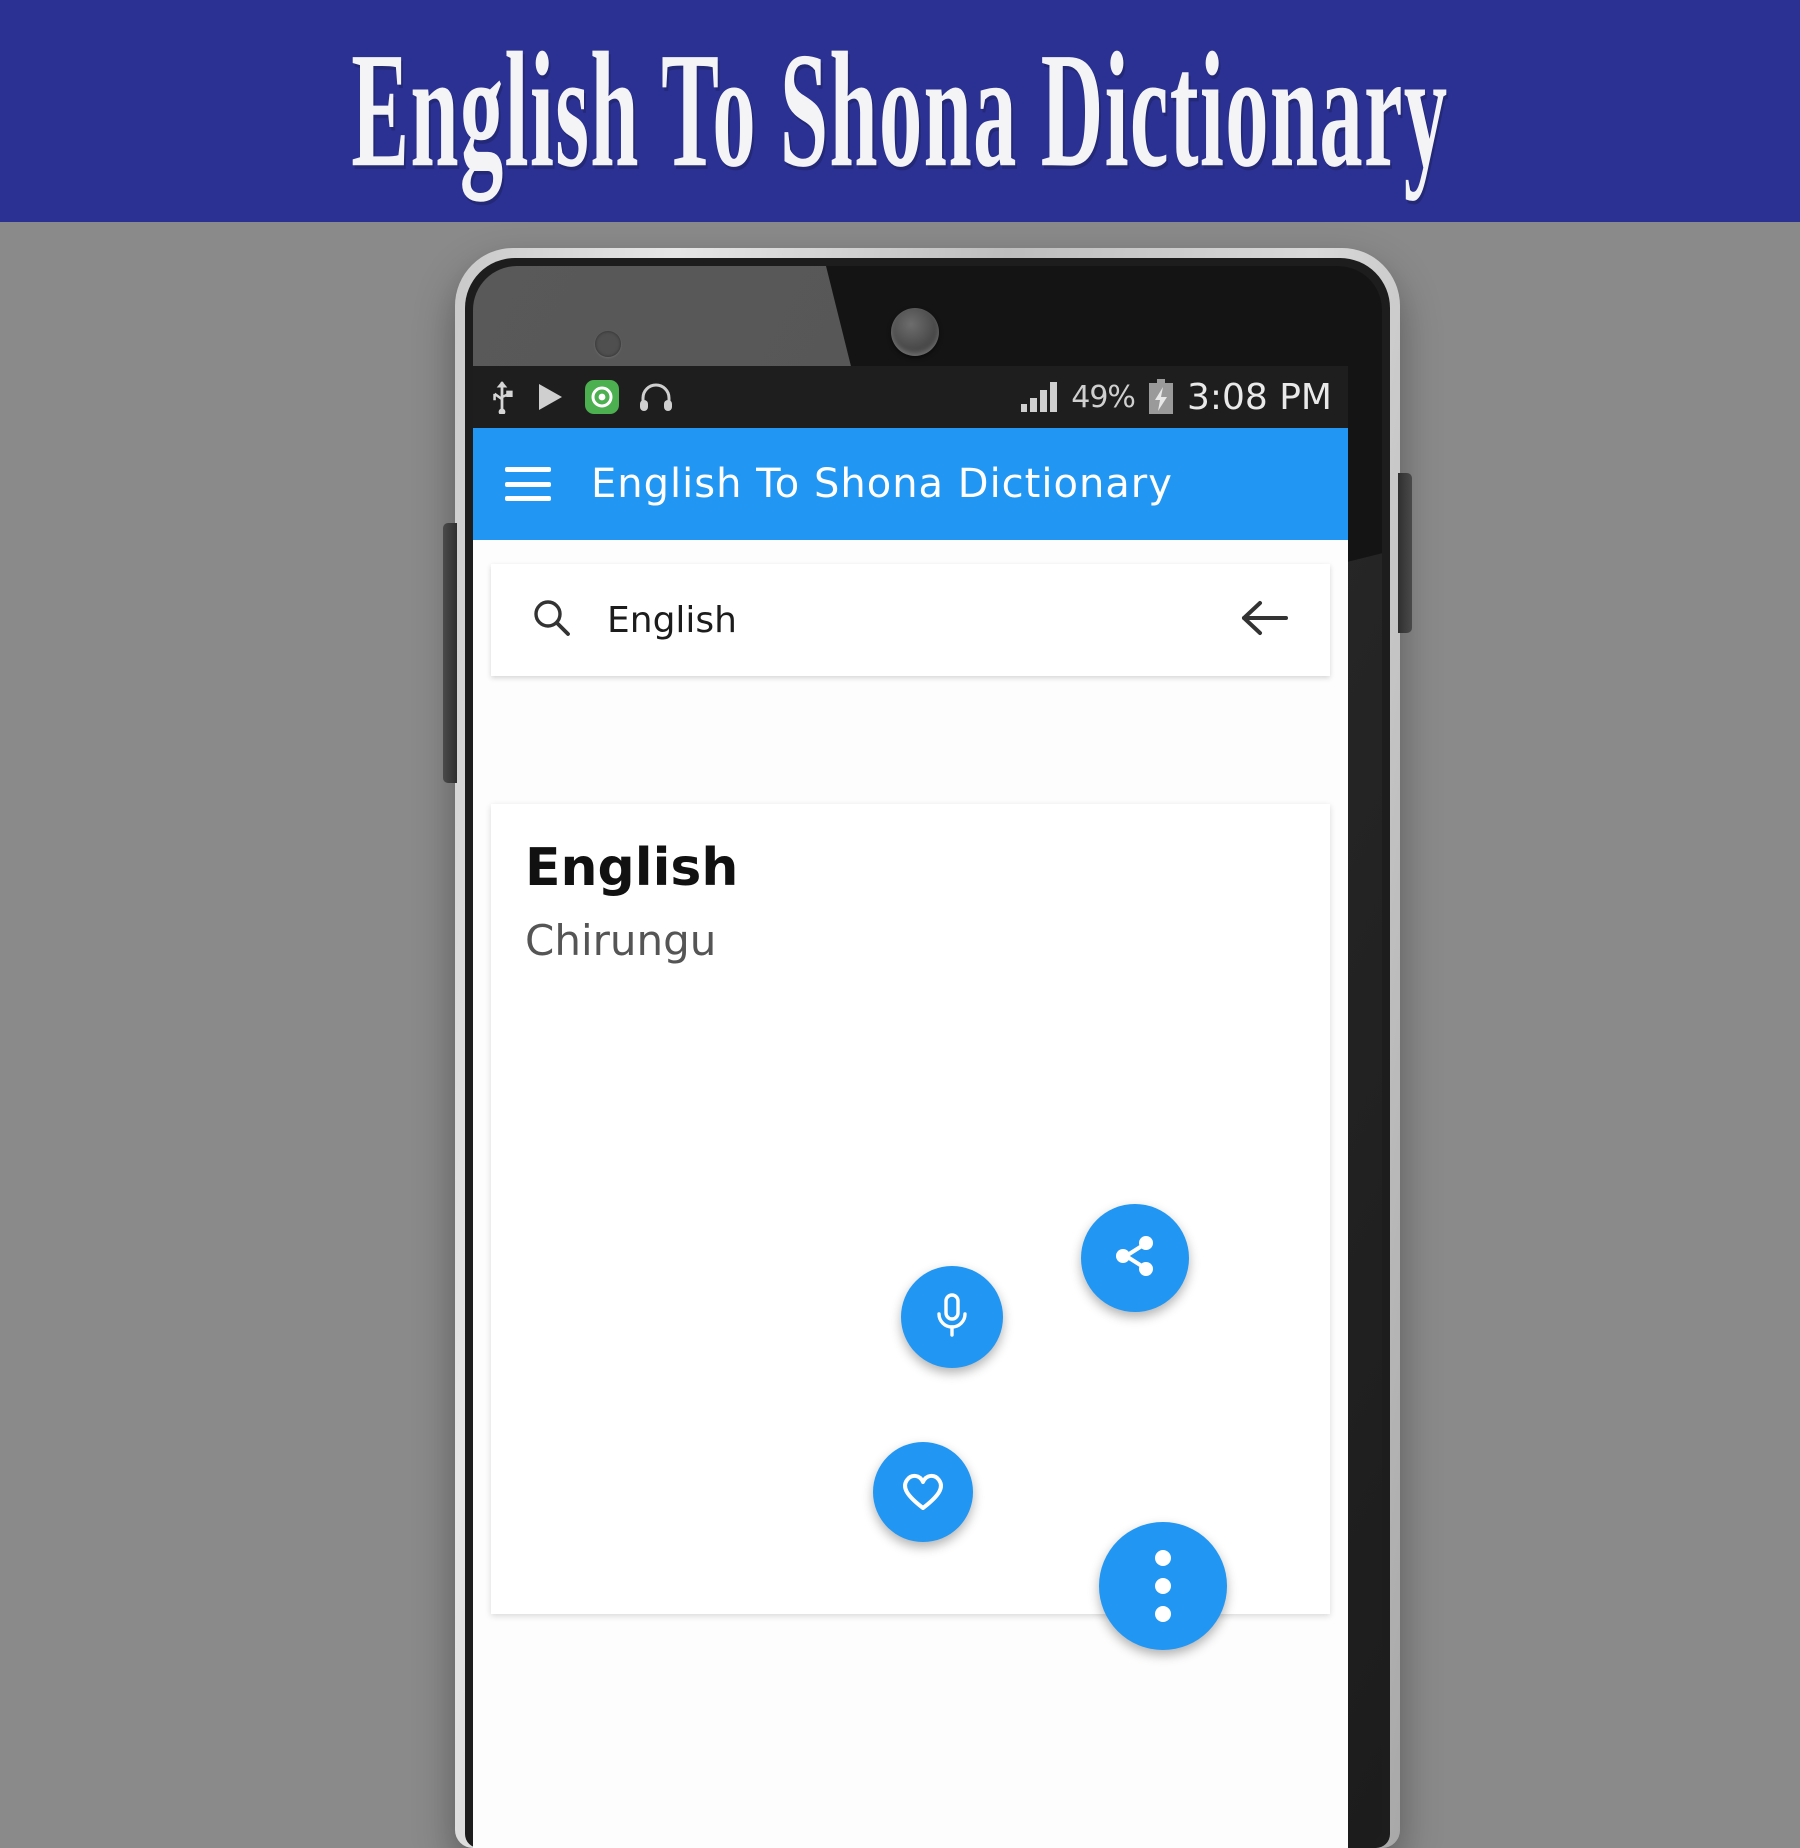  I want to click on app-title-banner: English To Shona Dictionary, so click(900, 111).